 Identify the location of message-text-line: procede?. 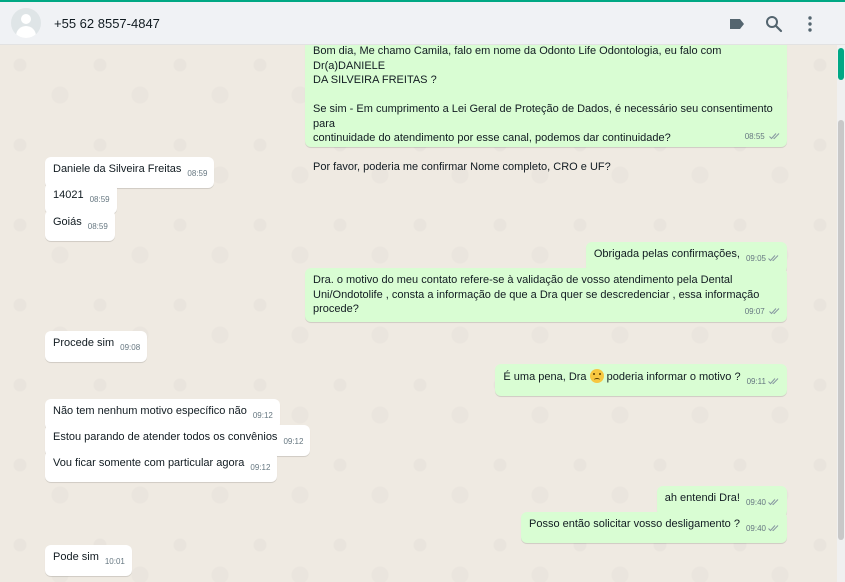
(336, 309).